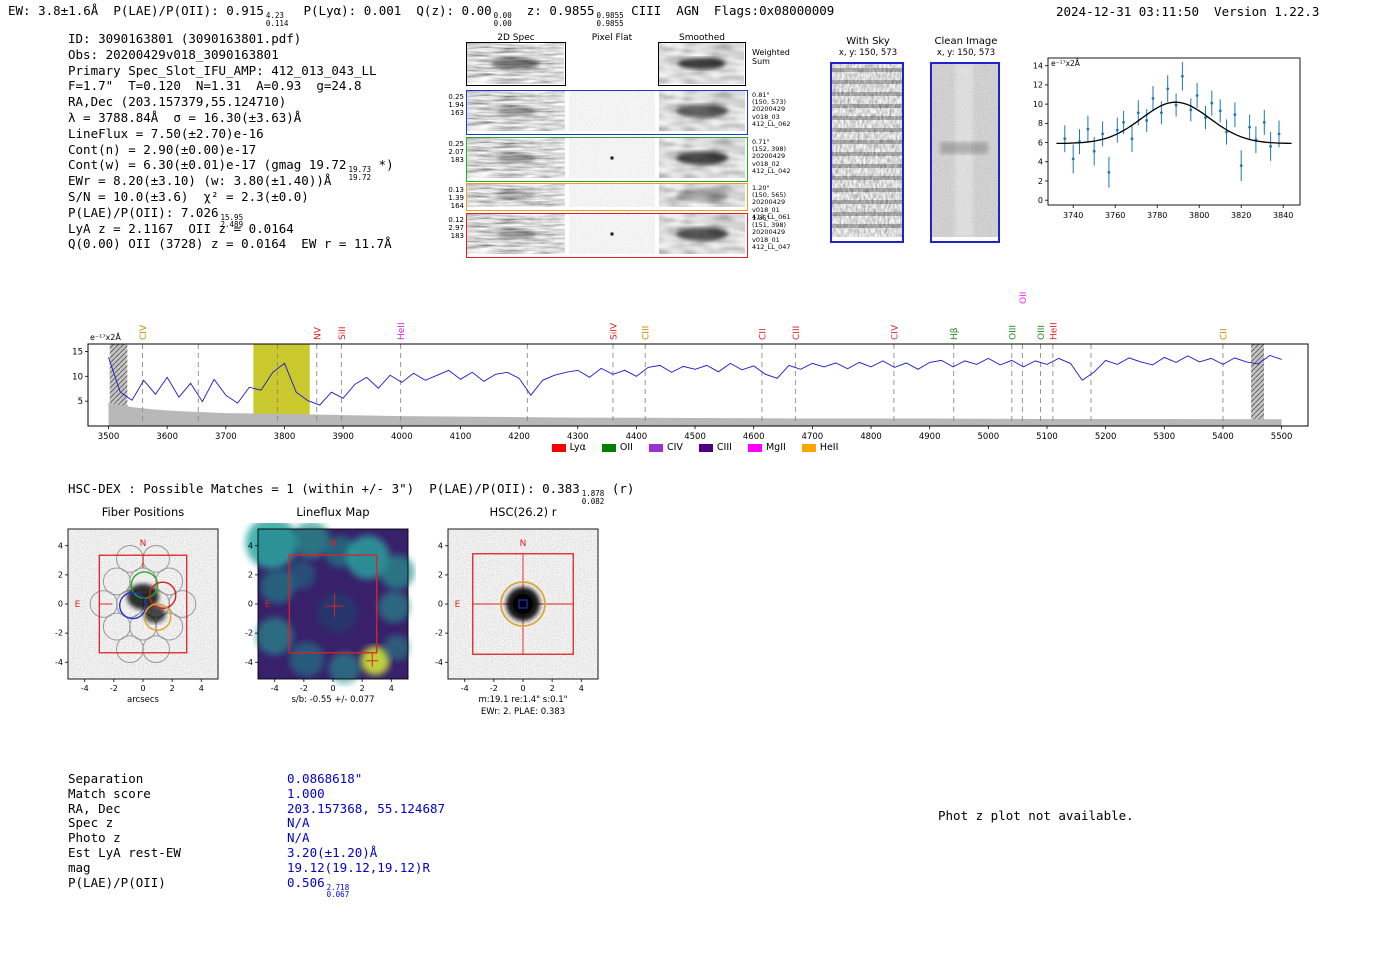 This screenshot has width=1400, height=953. What do you see at coordinates (1047, 436) in the screenshot?
I see `svg-text: 5100` at bounding box center [1047, 436].